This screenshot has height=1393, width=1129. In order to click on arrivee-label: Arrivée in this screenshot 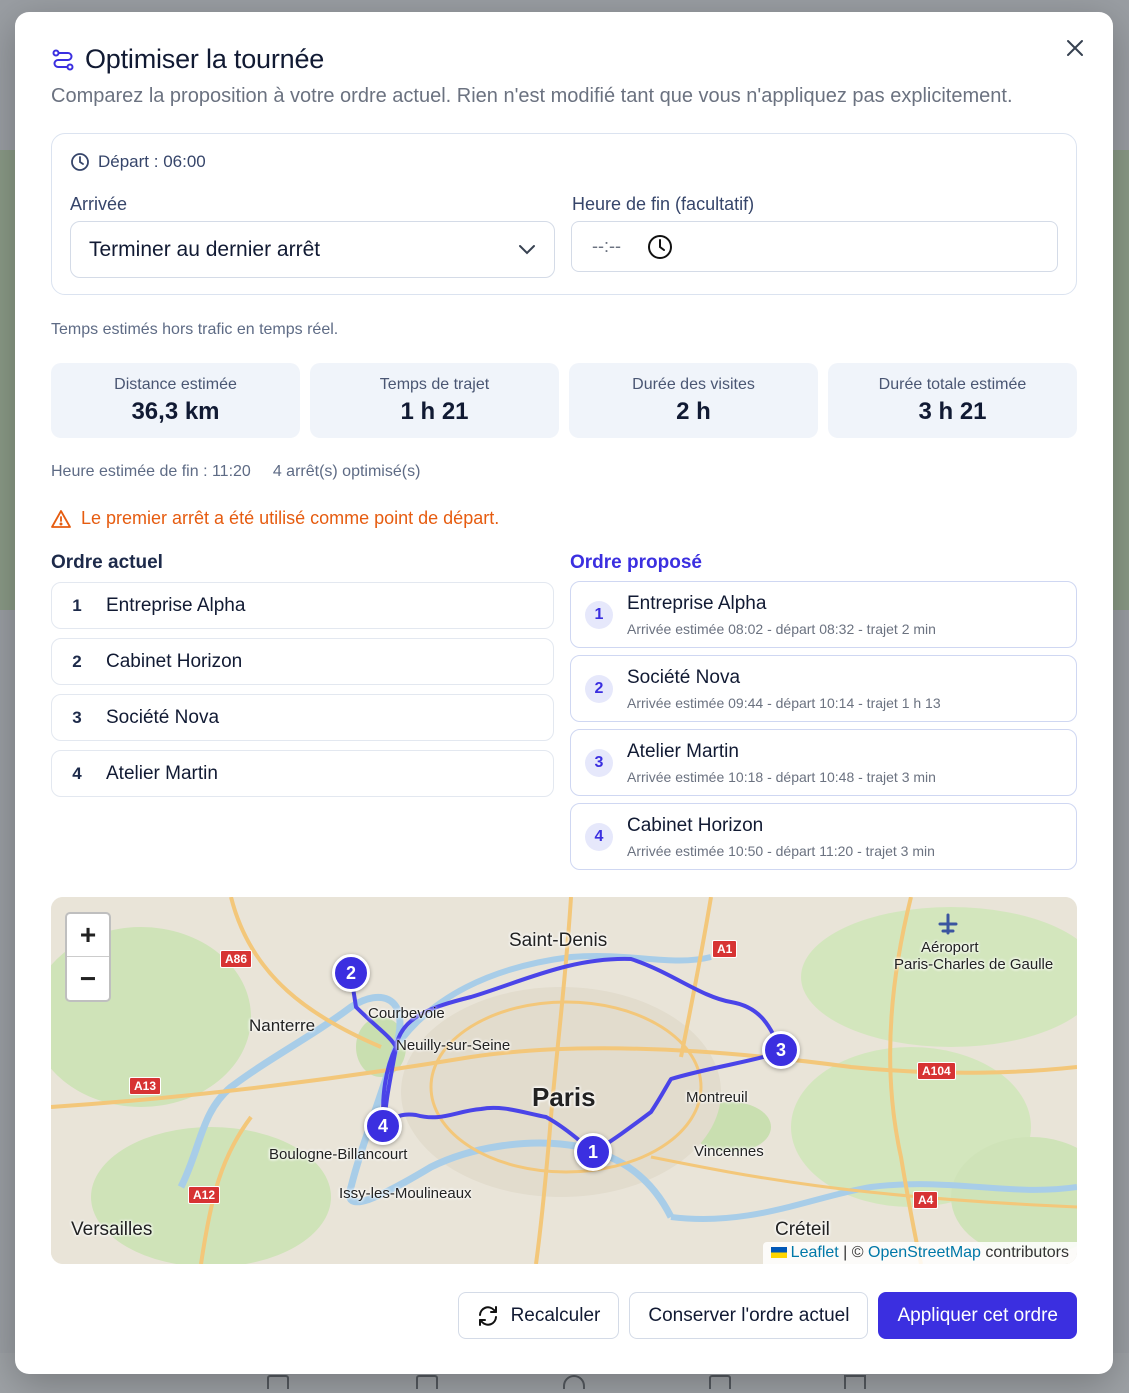, I will do `click(99, 204)`.